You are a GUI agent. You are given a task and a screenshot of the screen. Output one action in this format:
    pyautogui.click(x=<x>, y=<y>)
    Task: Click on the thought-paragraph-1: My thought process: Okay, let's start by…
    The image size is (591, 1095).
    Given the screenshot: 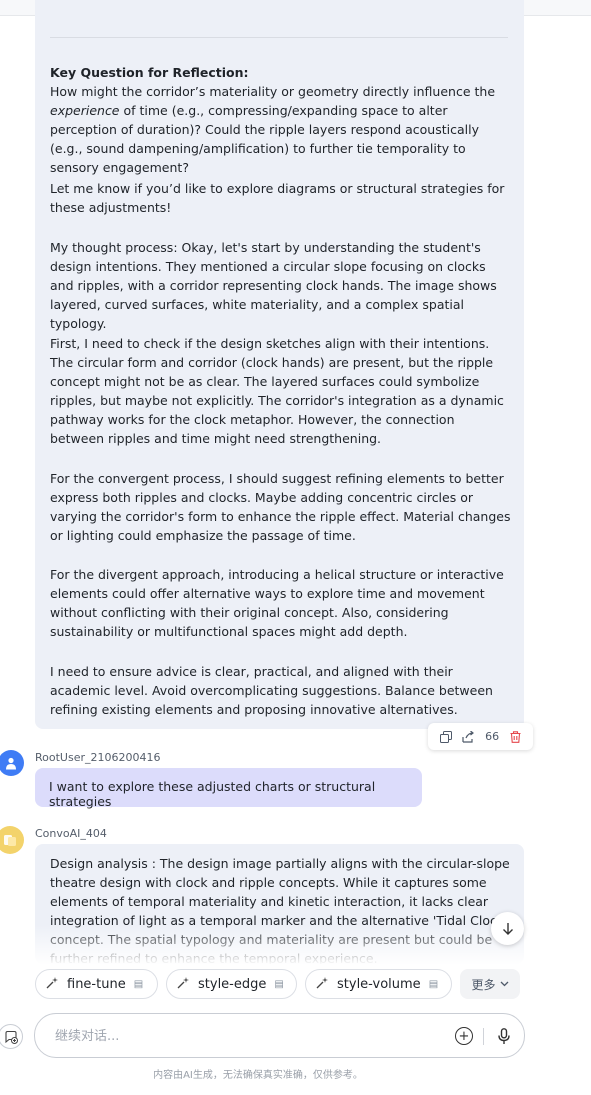 What is the action you would take?
    pyautogui.click(x=273, y=285)
    